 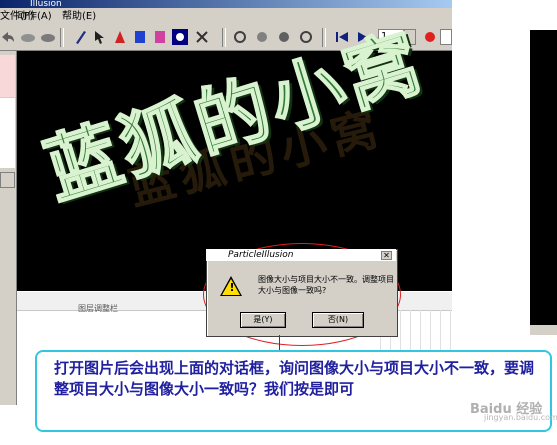 What do you see at coordinates (520, 417) in the screenshot?
I see `baidu-url: jingyan.baidu.com` at bounding box center [520, 417].